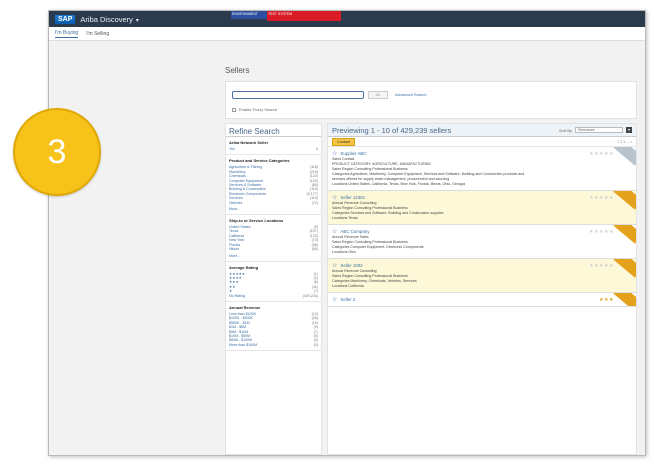  What do you see at coordinates (482, 197) in the screenshot?
I see `seller-card-header: ☆ Seller 12301` at bounding box center [482, 197].